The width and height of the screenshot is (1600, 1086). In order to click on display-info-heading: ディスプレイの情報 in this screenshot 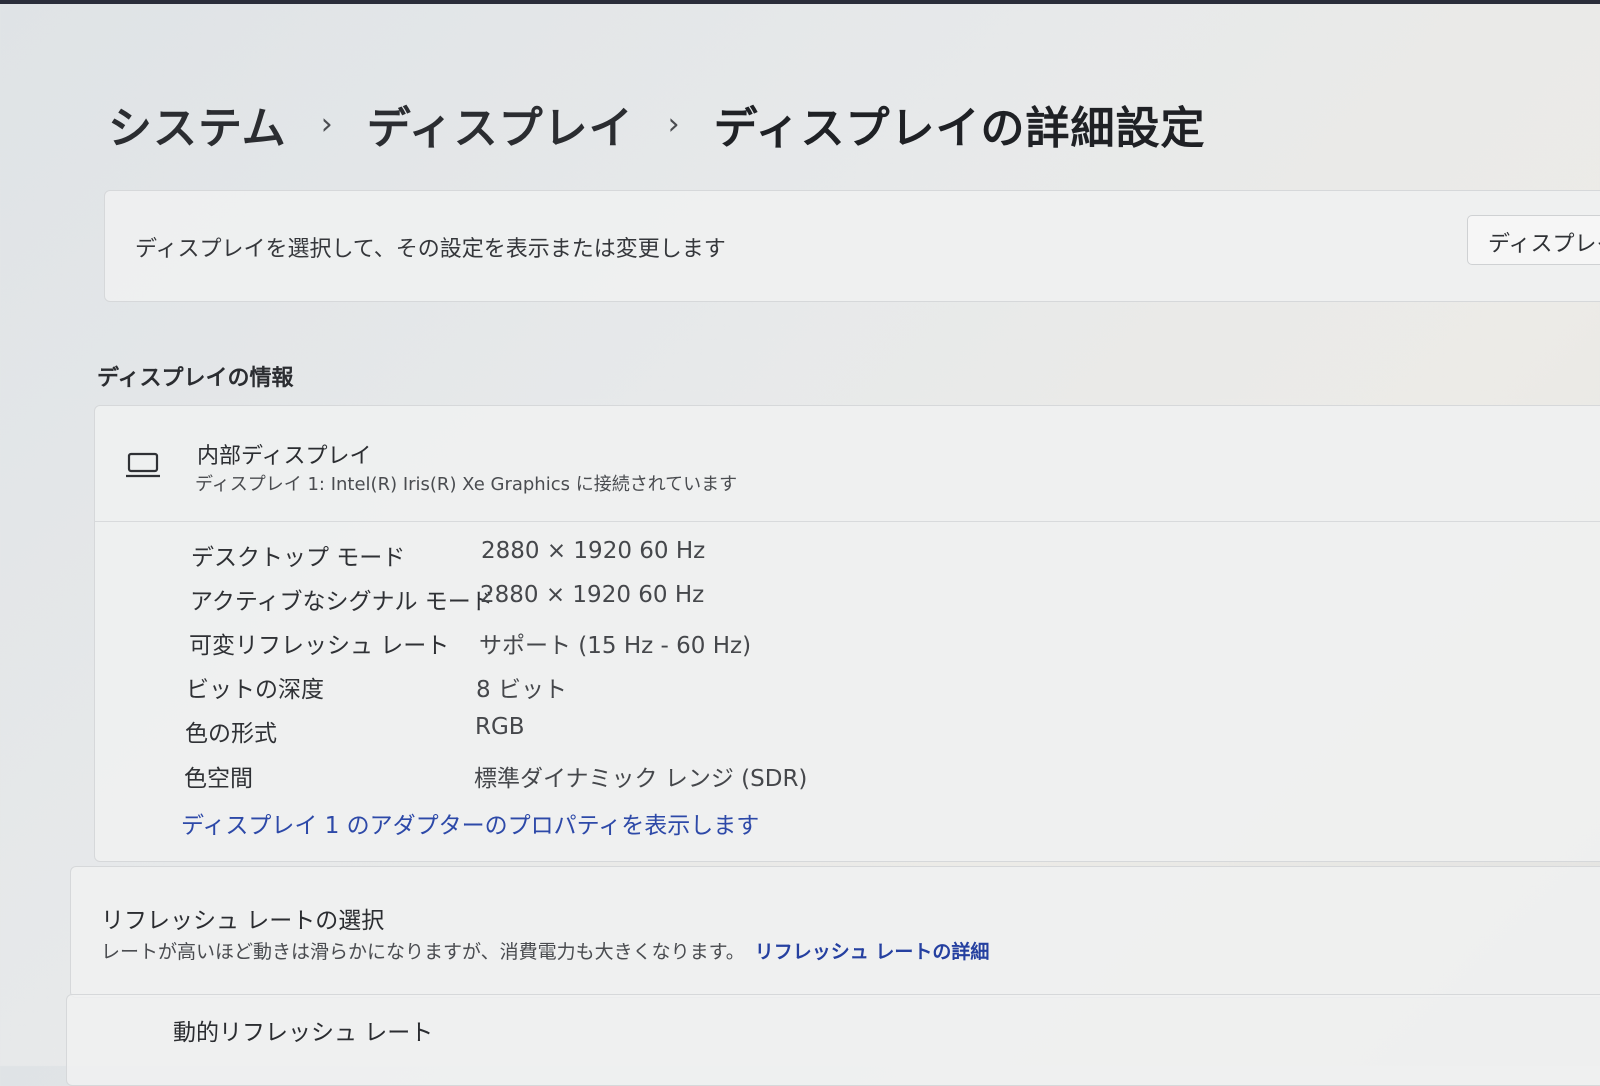, I will do `click(195, 378)`.